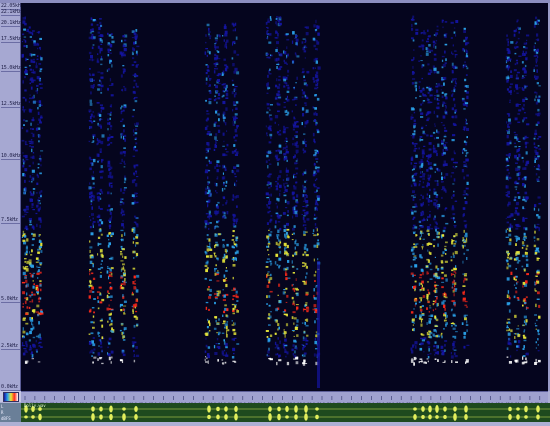 This screenshot has width=550, height=426. I want to click on freq-label: 5.0kHz, so click(10, 299).